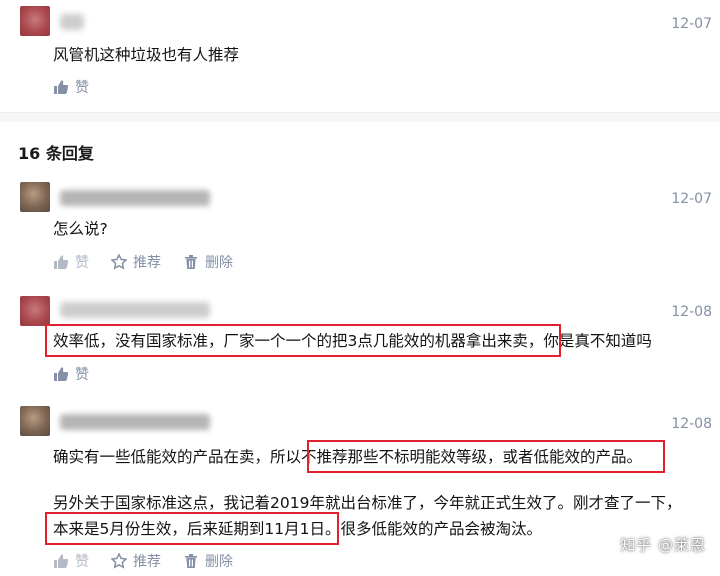 This screenshot has height=576, width=720. What do you see at coordinates (691, 199) in the screenshot?
I see `reply-date: 12-07` at bounding box center [691, 199].